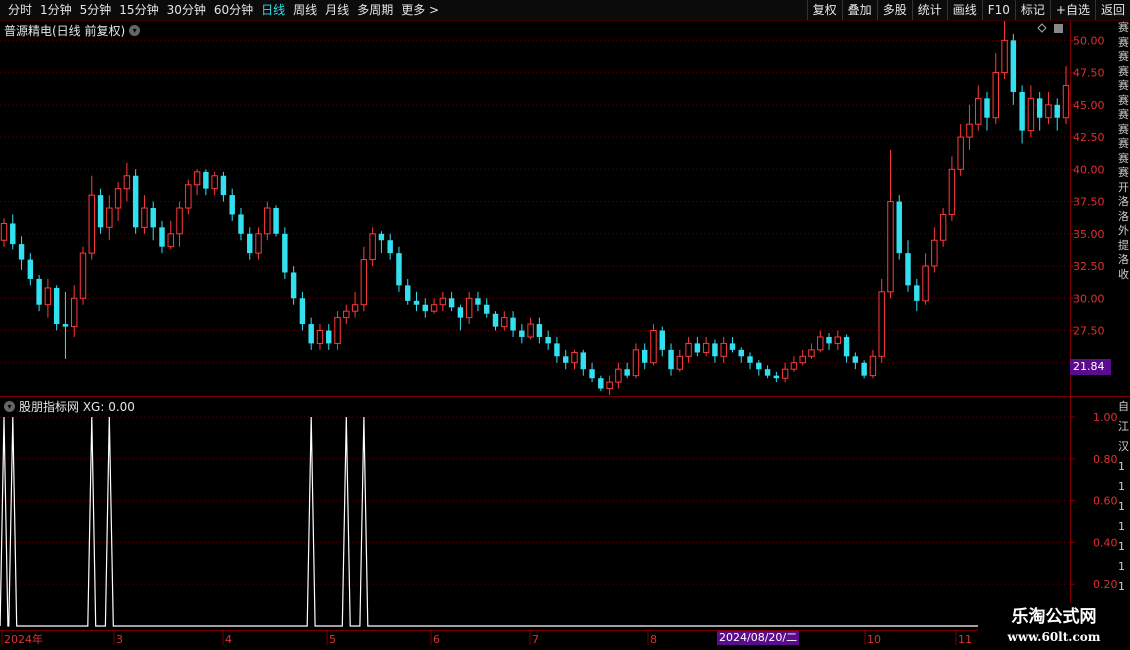 The height and width of the screenshot is (650, 1130). Describe the element at coordinates (1089, 234) in the screenshot. I see `price-tick-label: 35.00` at that location.